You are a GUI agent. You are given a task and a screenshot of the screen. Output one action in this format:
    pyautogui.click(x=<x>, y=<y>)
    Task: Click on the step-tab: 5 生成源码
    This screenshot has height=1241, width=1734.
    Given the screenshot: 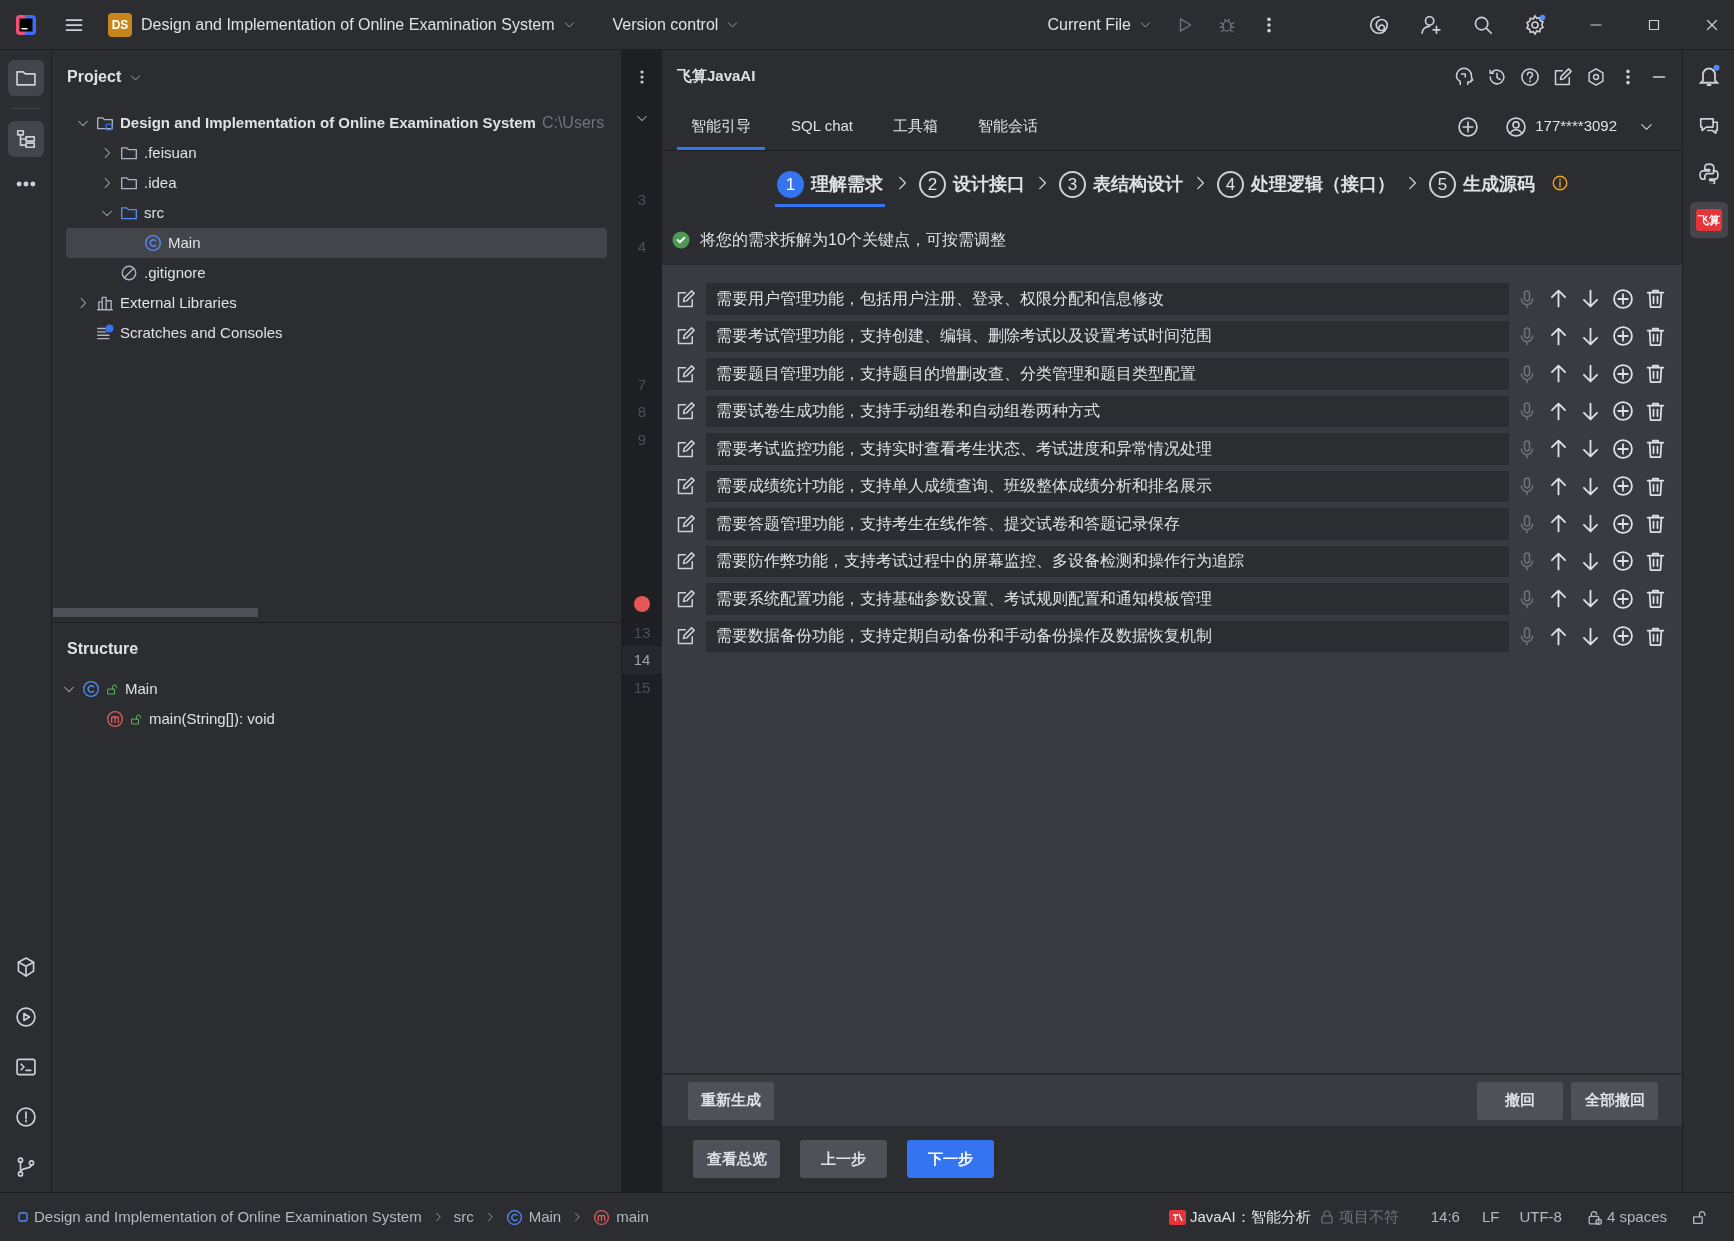 What is the action you would take?
    pyautogui.click(x=1482, y=184)
    